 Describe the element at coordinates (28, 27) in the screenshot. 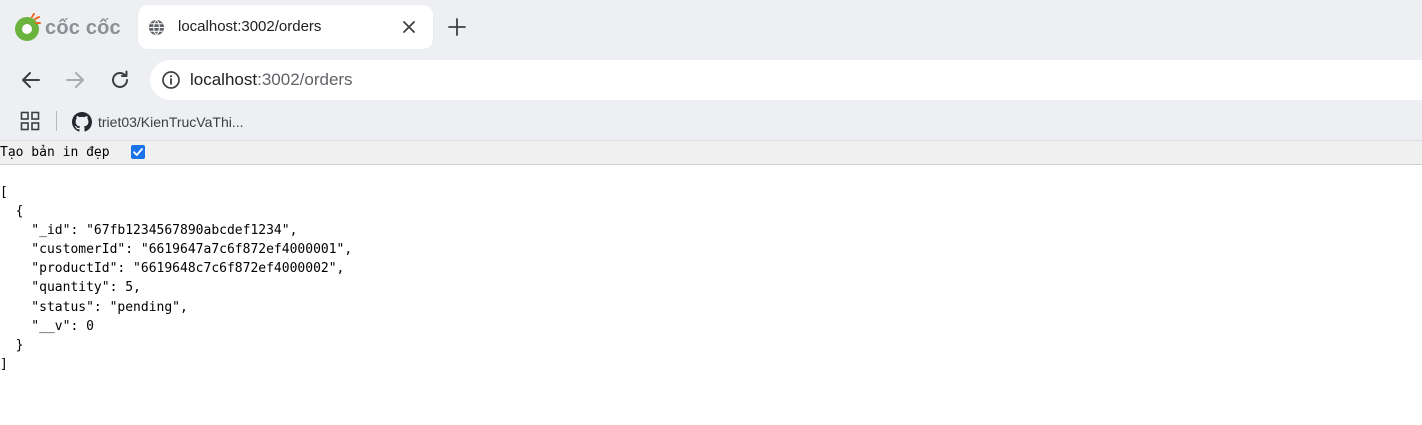

I see `coccoc-logo-icon` at that location.